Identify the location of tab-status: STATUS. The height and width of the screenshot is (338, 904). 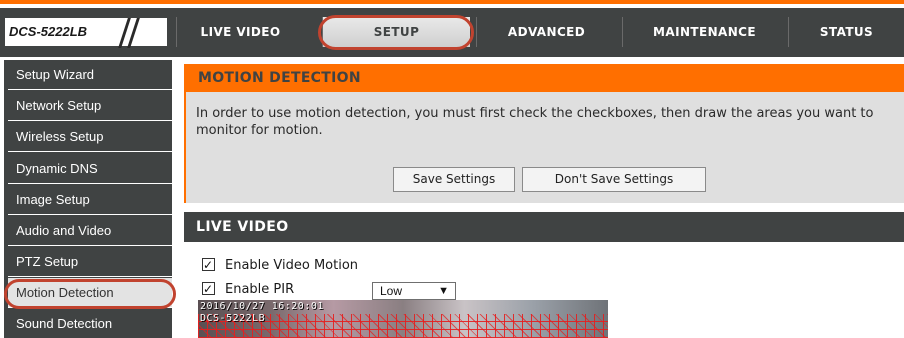
(846, 32).